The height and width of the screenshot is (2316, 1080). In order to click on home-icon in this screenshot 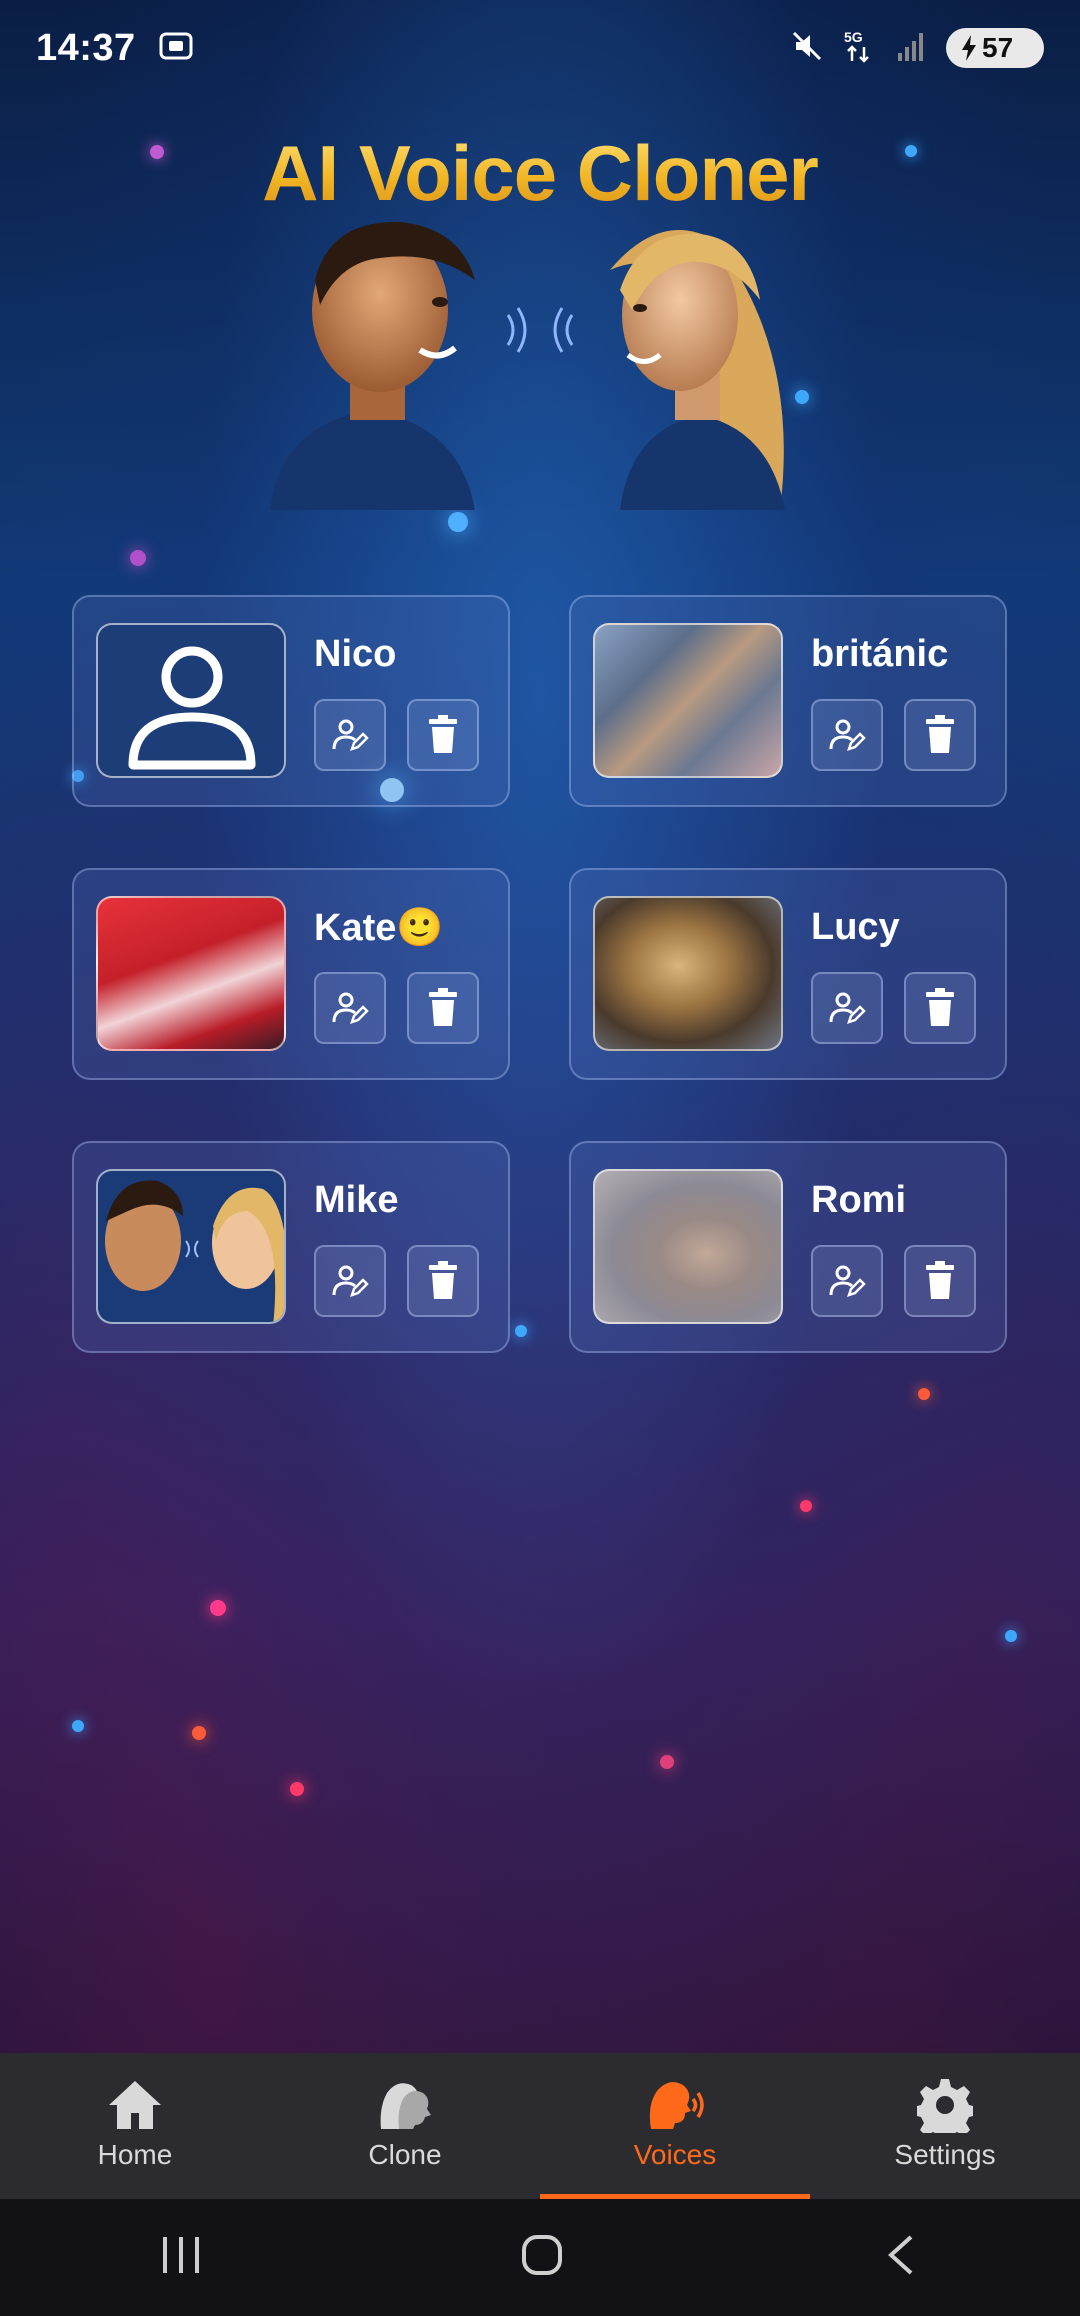, I will do `click(135, 2105)`.